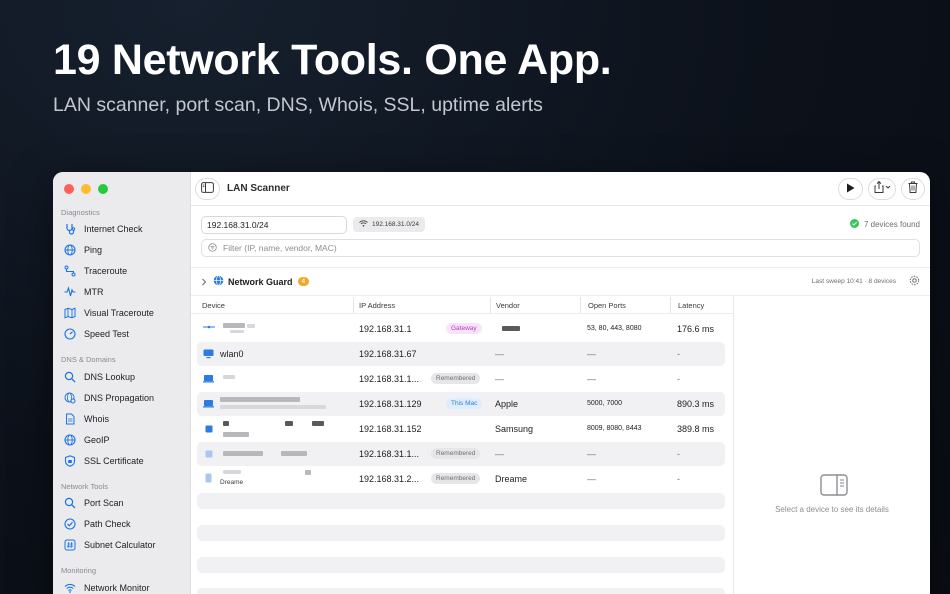 This screenshot has width=950, height=594. Describe the element at coordinates (107, 524) in the screenshot. I see `sidebar-item-label: Path Check` at that location.